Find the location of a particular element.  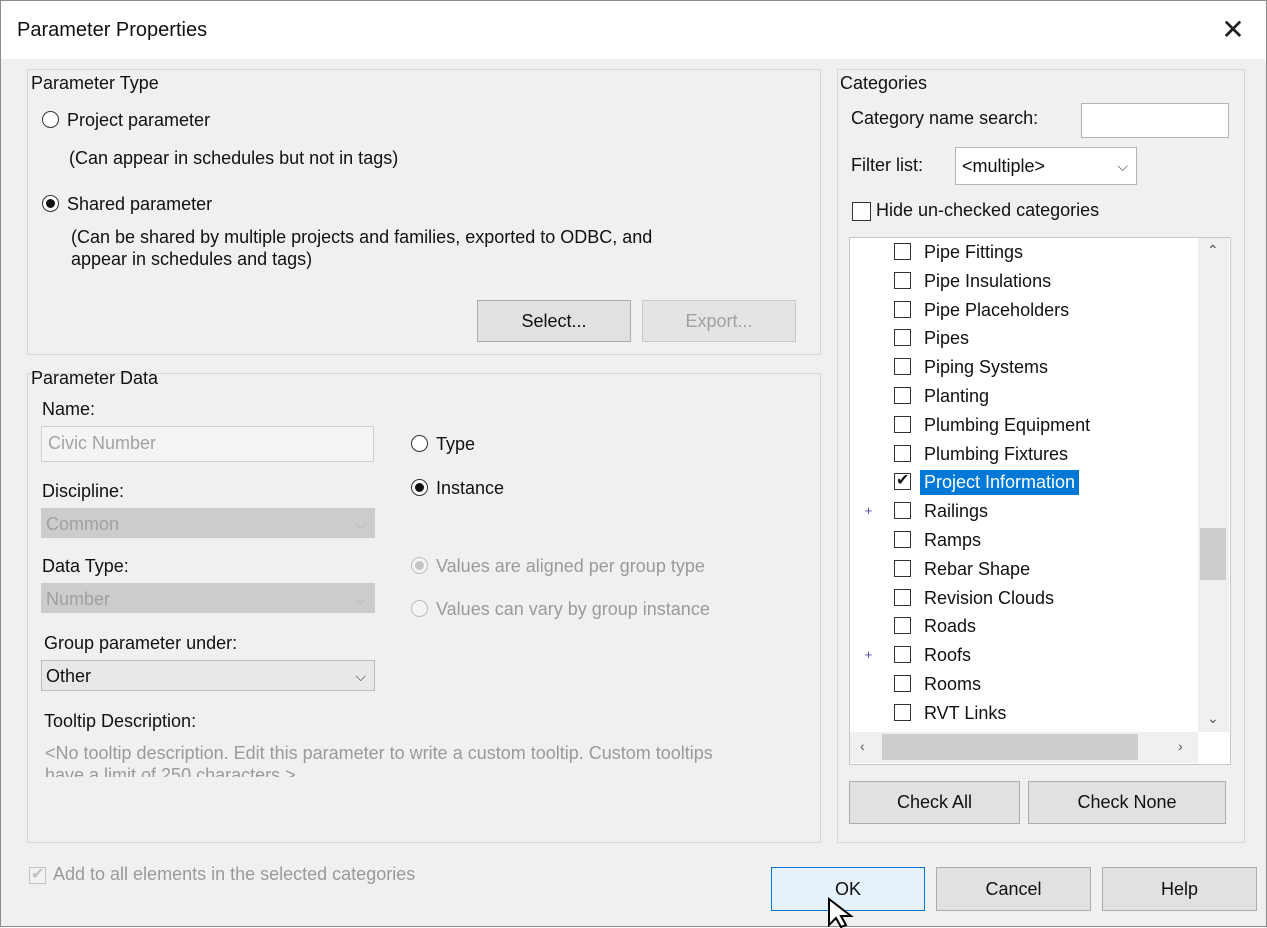

category-label: Rebar Shape is located at coordinates (977, 569).